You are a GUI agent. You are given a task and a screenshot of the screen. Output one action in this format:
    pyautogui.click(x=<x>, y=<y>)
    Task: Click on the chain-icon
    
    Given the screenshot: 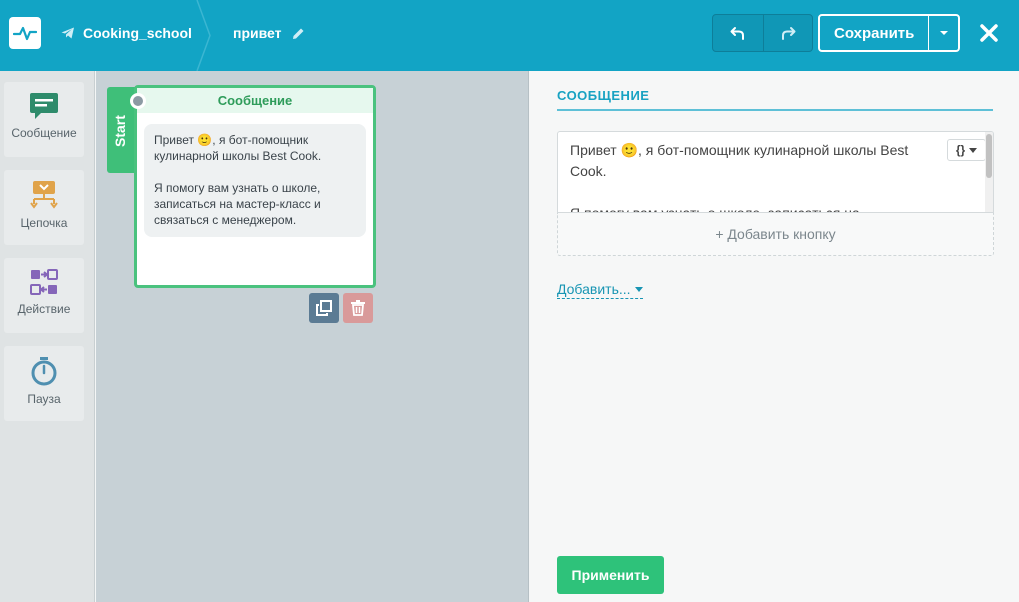 What is the action you would take?
    pyautogui.click(x=44, y=195)
    